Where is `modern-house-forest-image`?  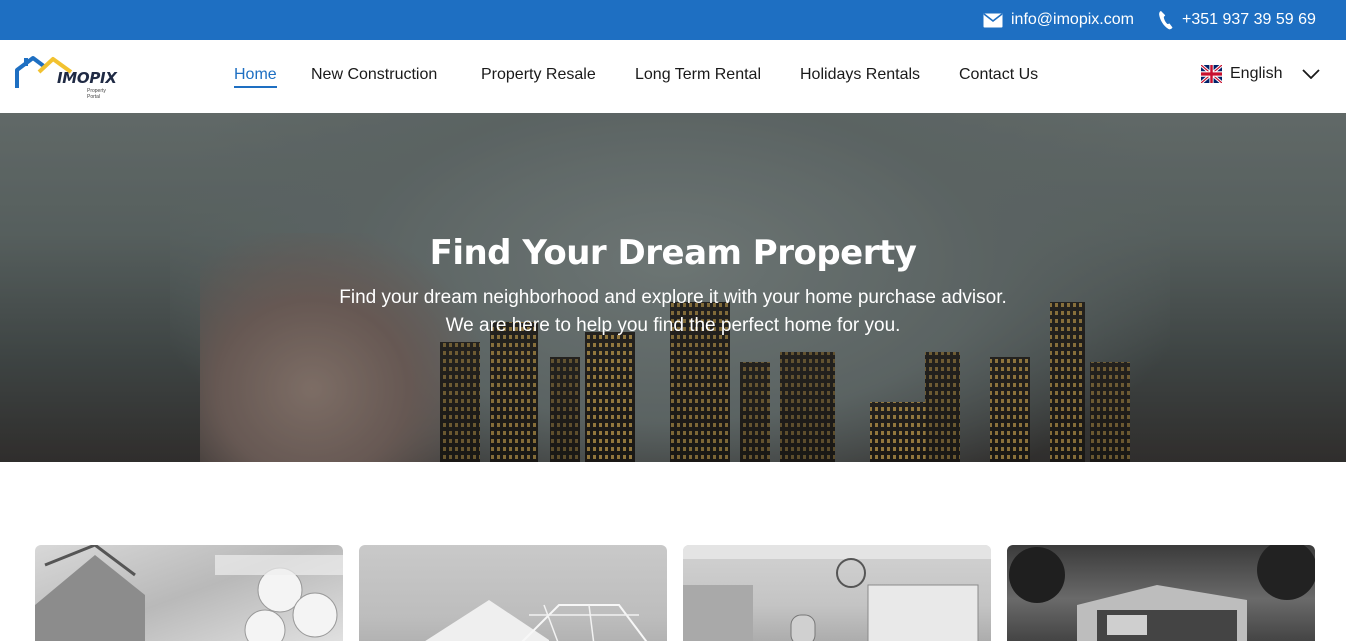 modern-house-forest-image is located at coordinates (1162, 593).